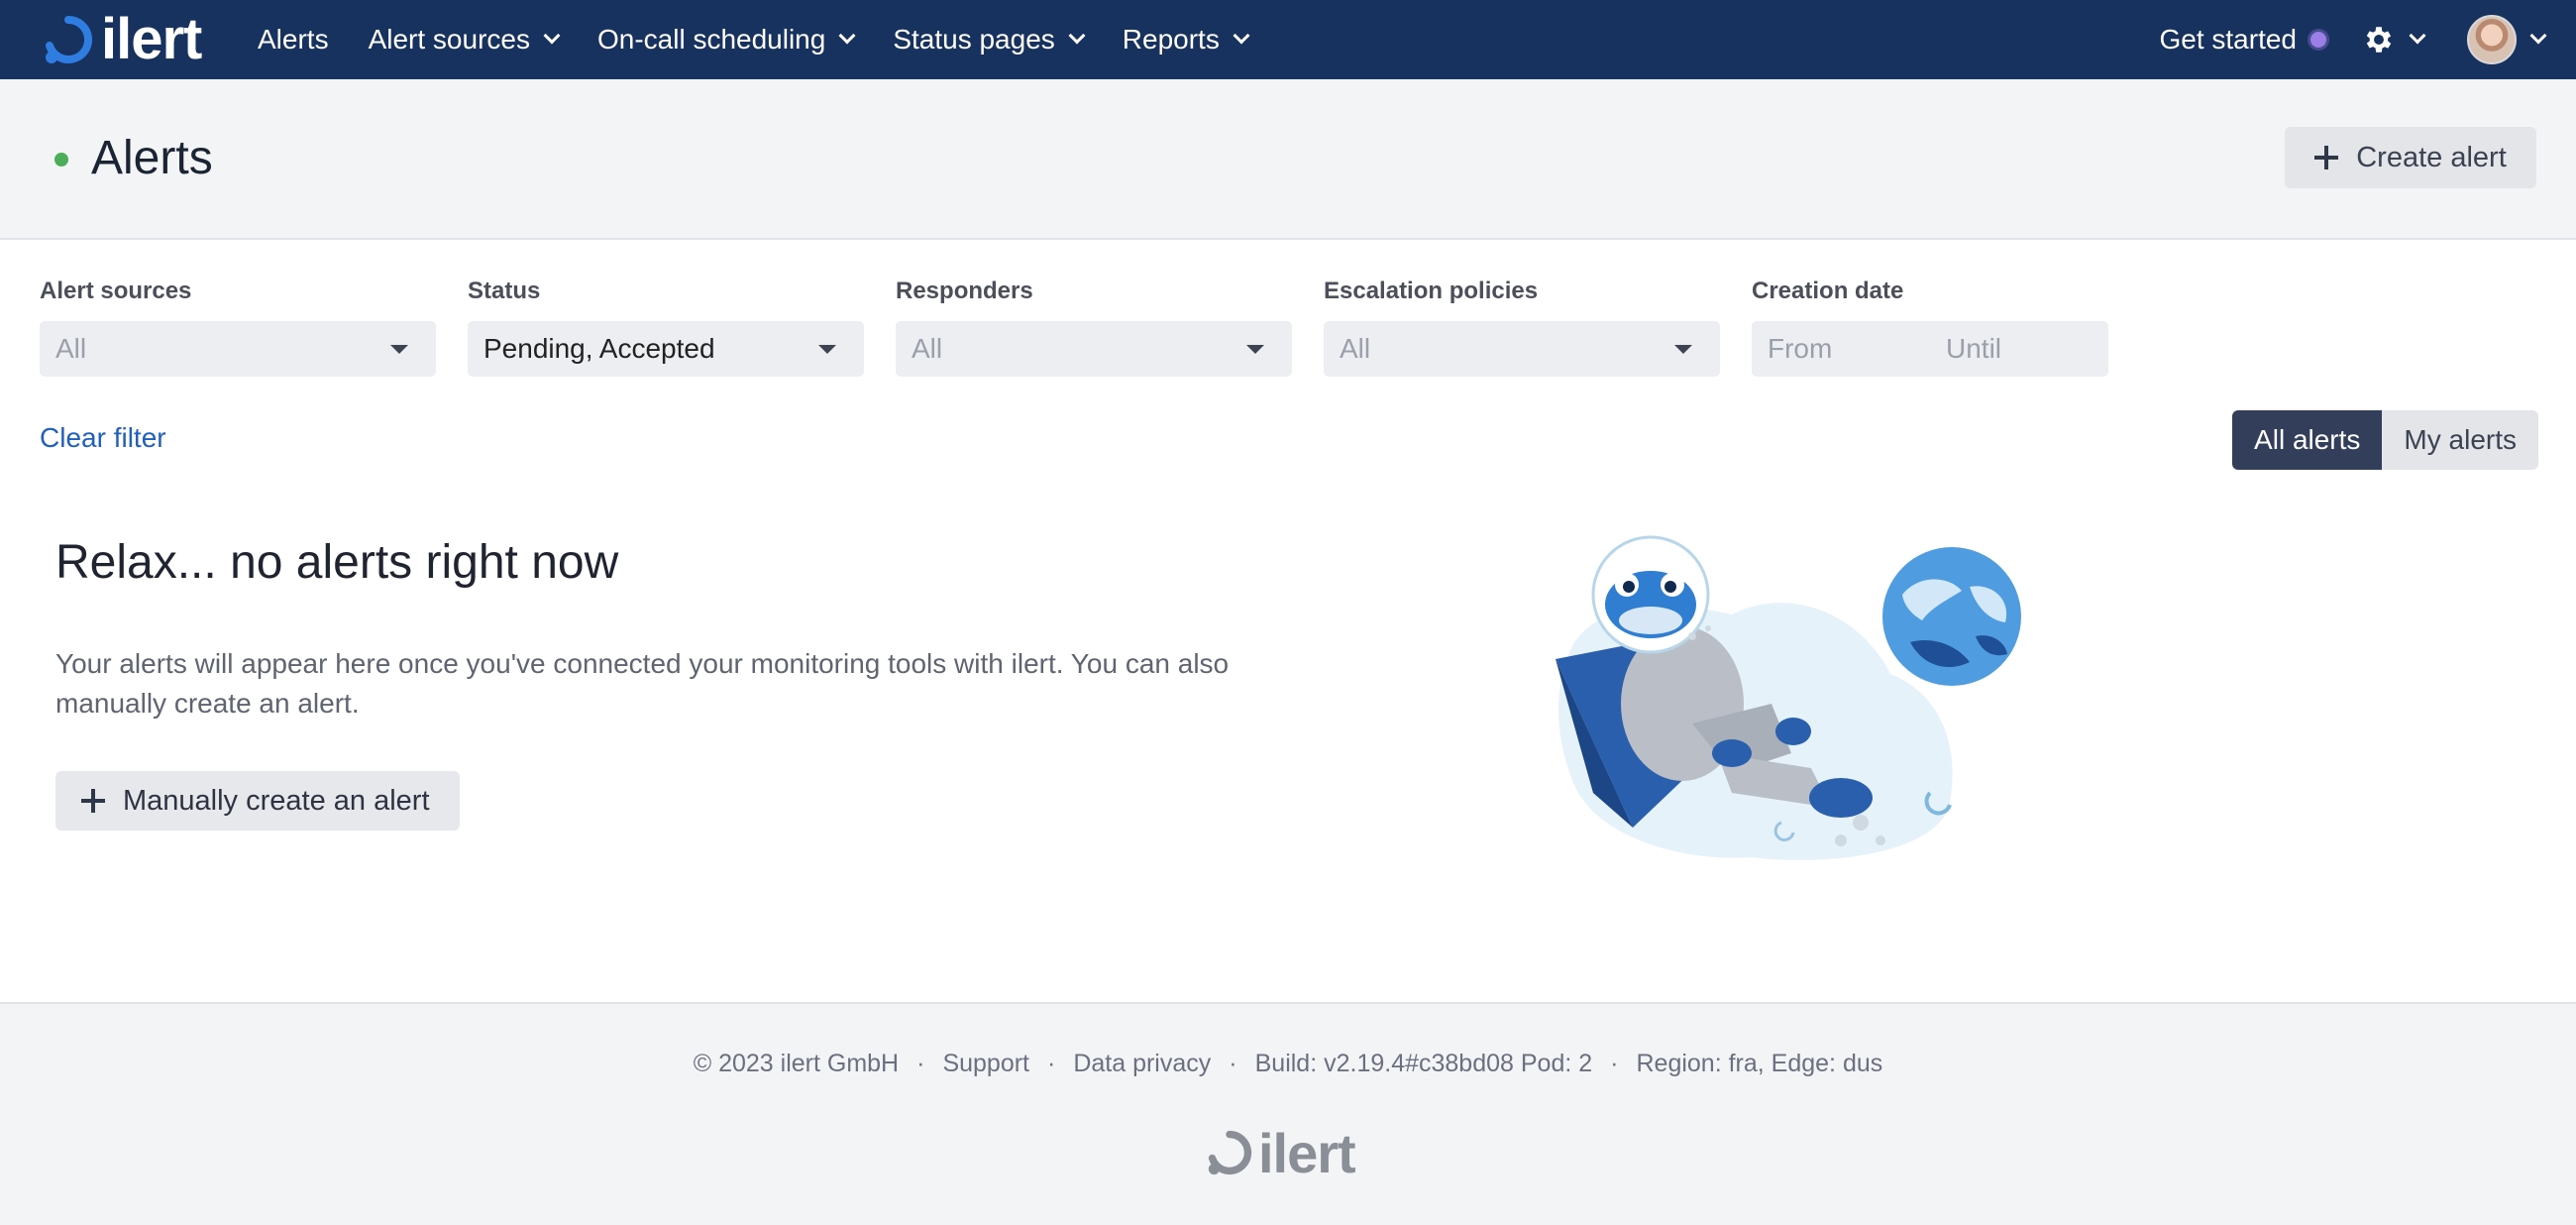 The height and width of the screenshot is (1225, 2576). I want to click on nav-alerts-label: Alerts, so click(294, 39).